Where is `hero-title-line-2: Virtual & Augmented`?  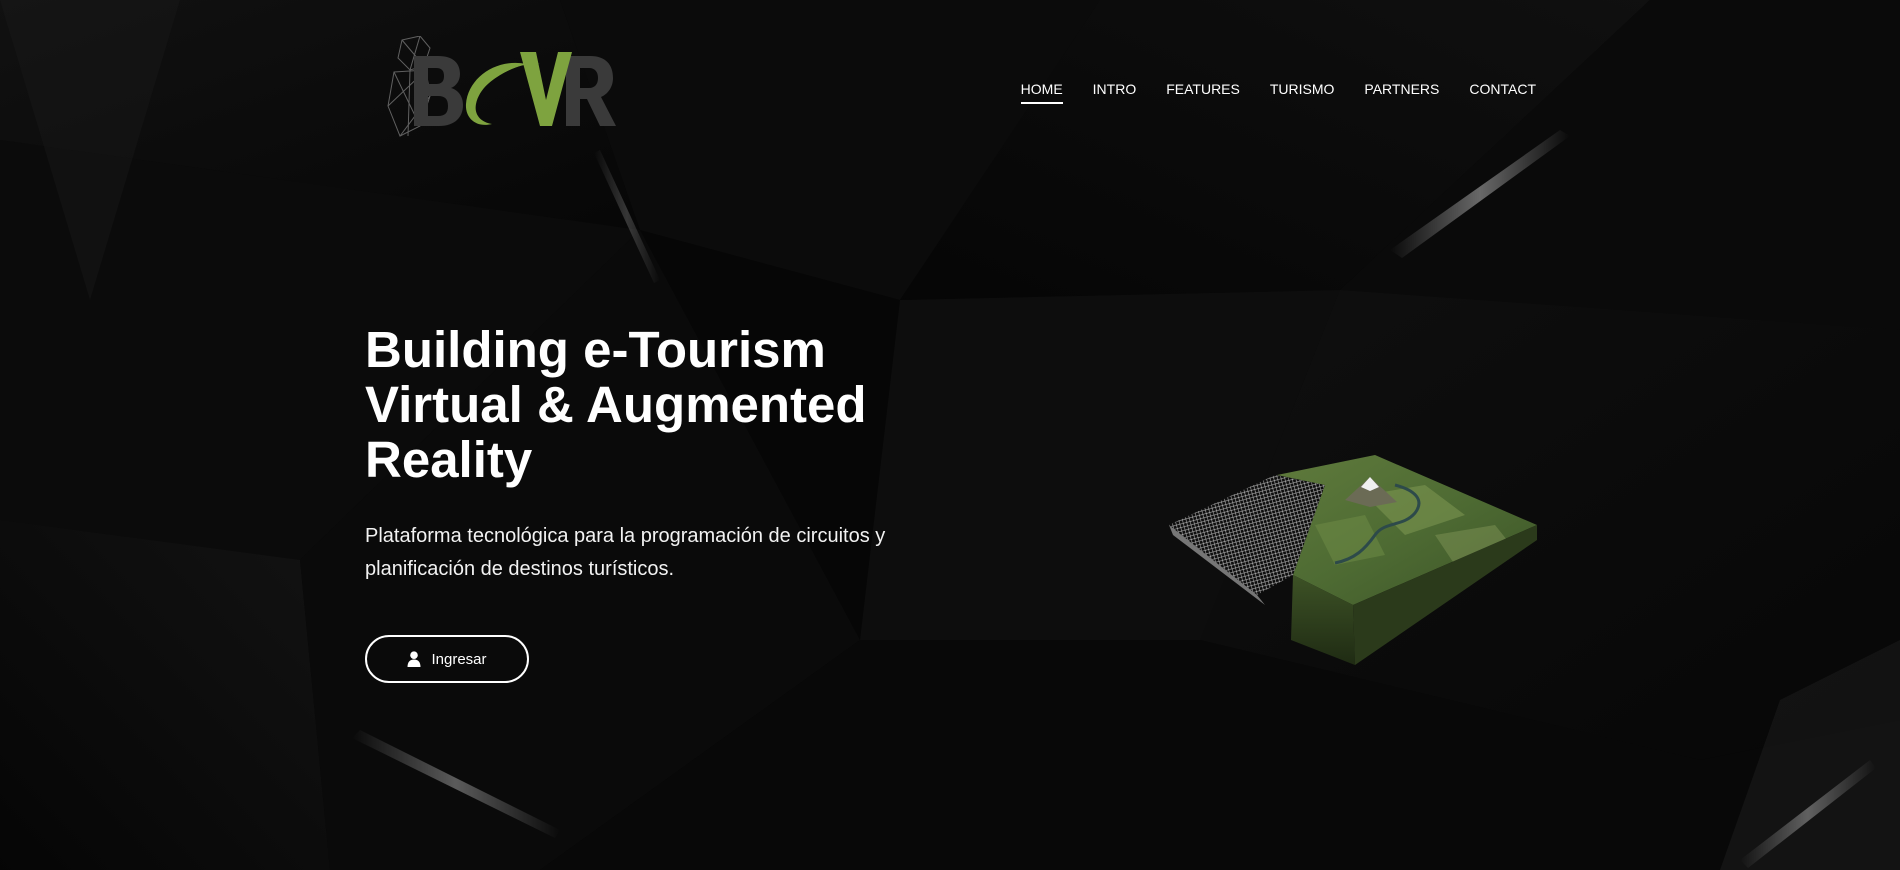
hero-title-line-2: Virtual & Augmented is located at coordinates (616, 404).